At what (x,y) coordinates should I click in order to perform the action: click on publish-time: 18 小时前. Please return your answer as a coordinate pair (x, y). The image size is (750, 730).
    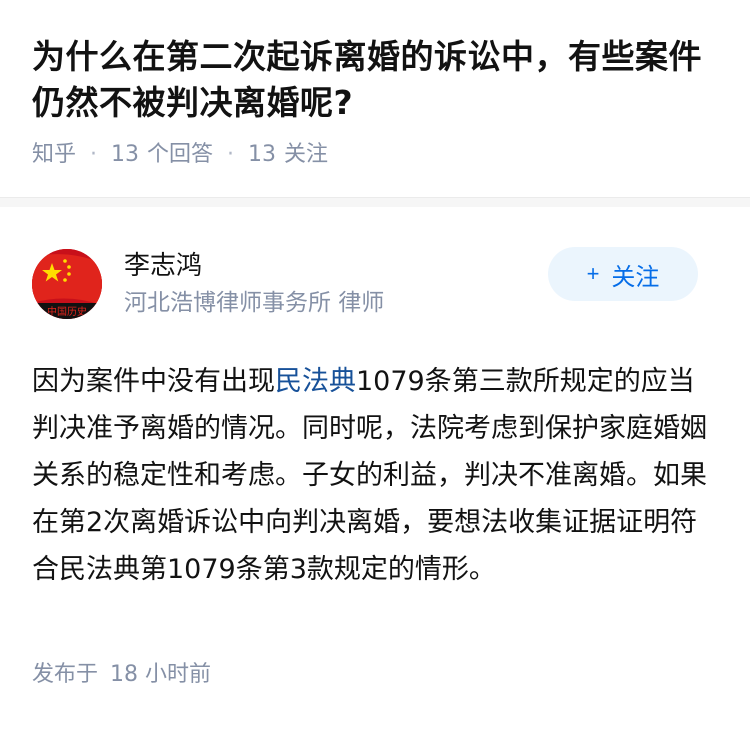
    Looking at the image, I should click on (161, 674).